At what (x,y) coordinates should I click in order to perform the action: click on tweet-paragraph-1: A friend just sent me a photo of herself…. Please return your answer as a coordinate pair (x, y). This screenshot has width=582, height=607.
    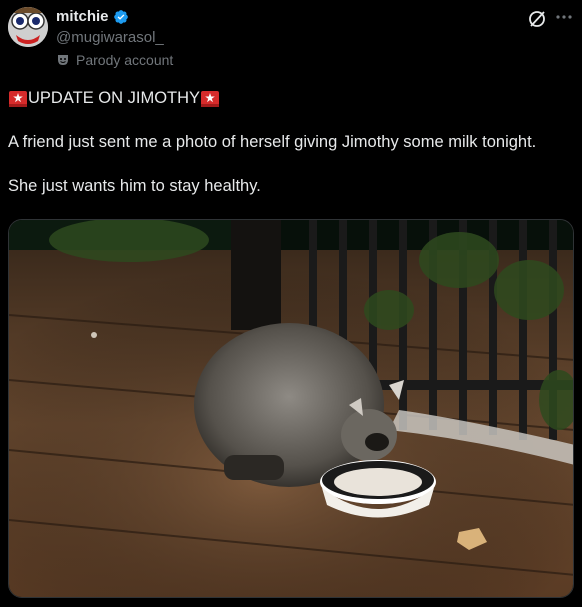
    Looking at the image, I should click on (272, 142).